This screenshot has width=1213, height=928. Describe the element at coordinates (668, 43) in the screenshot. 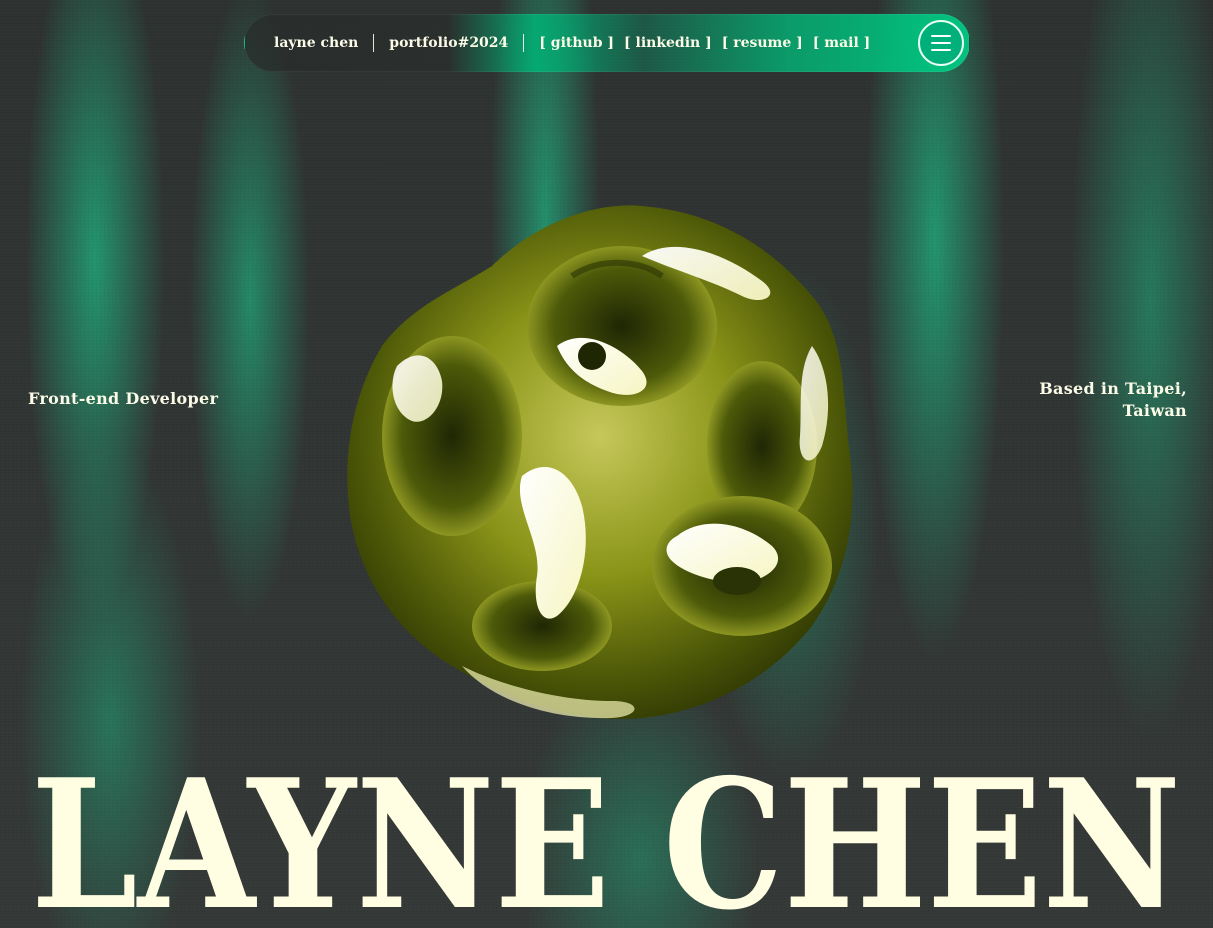

I see `linkedin-link: [ linkedin ]` at that location.